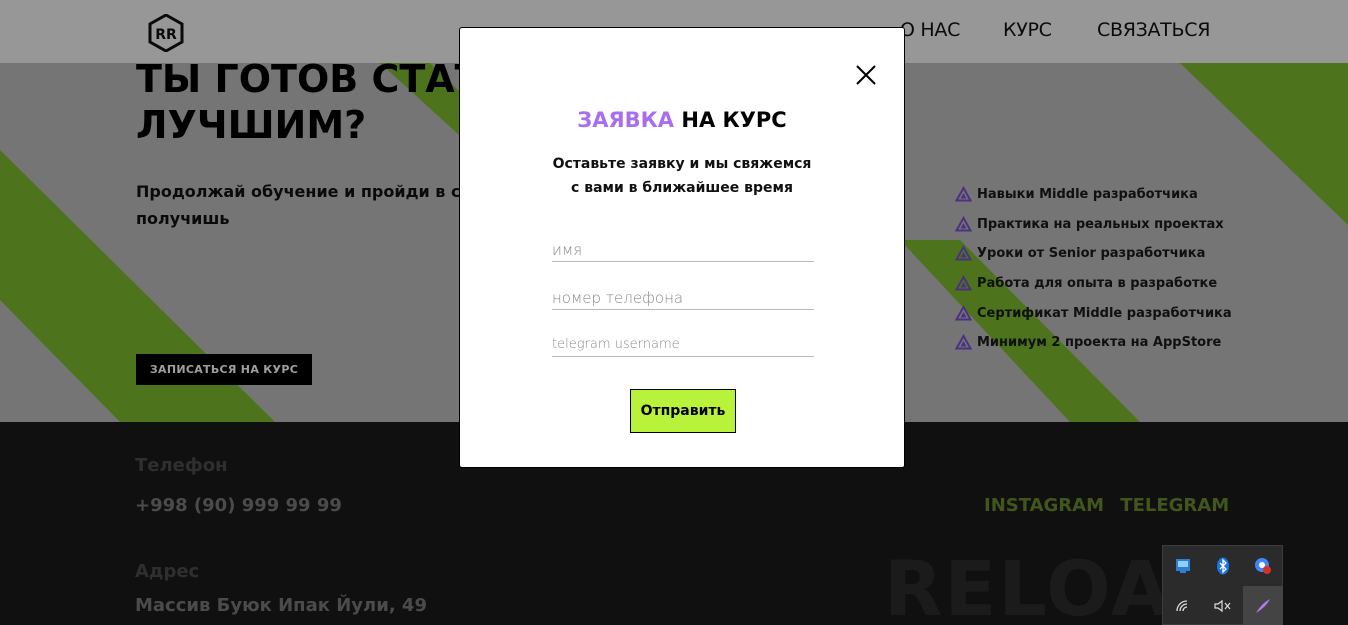  What do you see at coordinates (730, 120) in the screenshot?
I see `modal-title-rest: НА КУРС` at bounding box center [730, 120].